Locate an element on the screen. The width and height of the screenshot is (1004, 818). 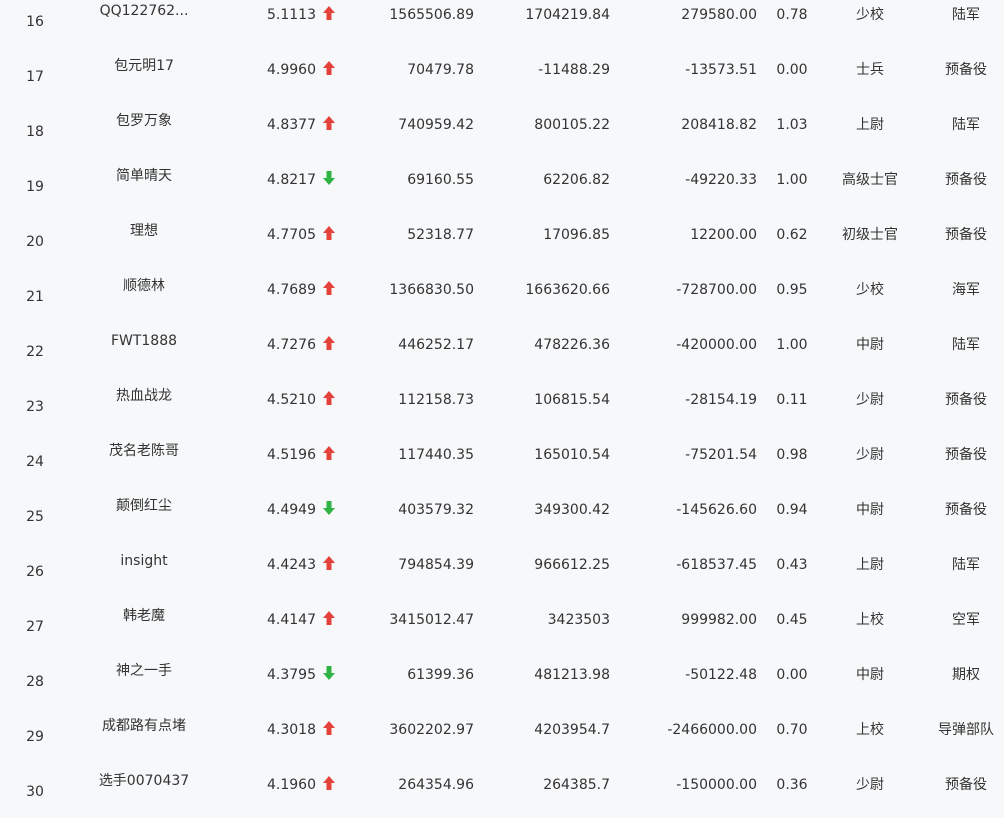
ratio-value: 0.36 is located at coordinates (792, 785).